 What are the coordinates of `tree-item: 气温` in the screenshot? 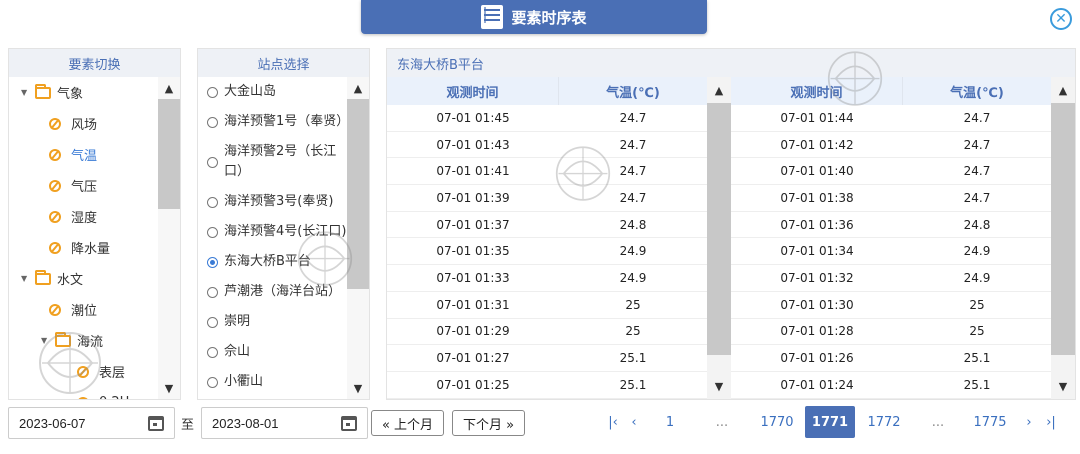 It's located at (83, 154).